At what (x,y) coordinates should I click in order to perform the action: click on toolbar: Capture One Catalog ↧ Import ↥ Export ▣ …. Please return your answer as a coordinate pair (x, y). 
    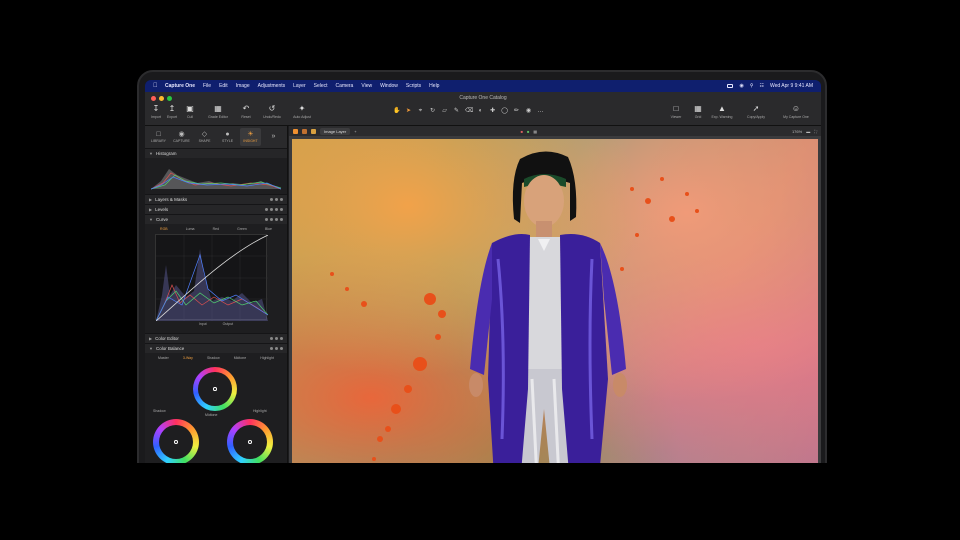
    Looking at the image, I should click on (483, 112).